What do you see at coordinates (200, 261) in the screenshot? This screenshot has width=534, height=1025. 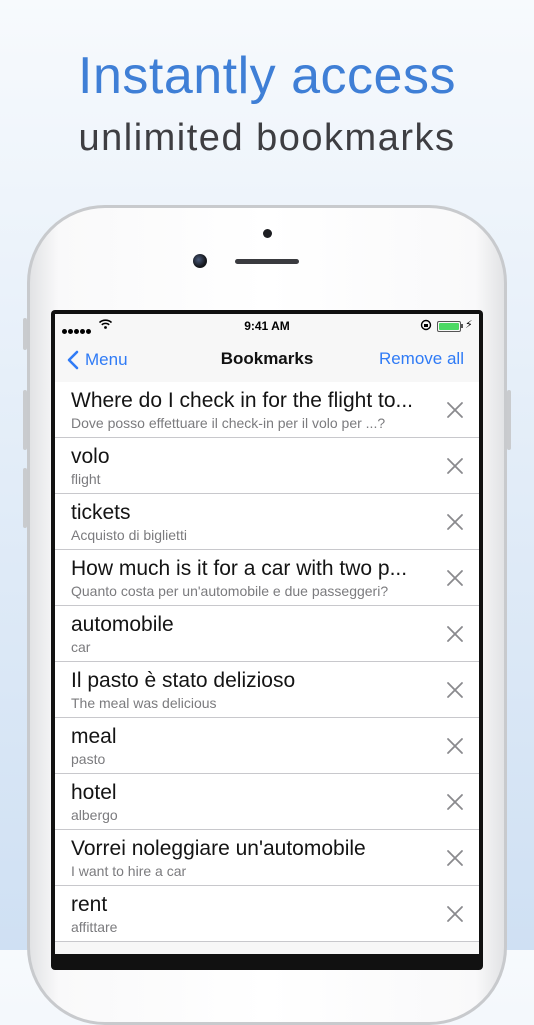 I see `front-camera` at bounding box center [200, 261].